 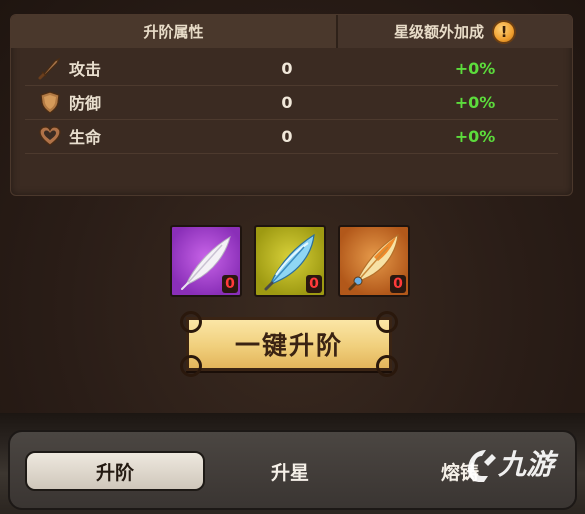 I want to click on star-bonus-header-label: 星级额外加成, so click(x=438, y=32).